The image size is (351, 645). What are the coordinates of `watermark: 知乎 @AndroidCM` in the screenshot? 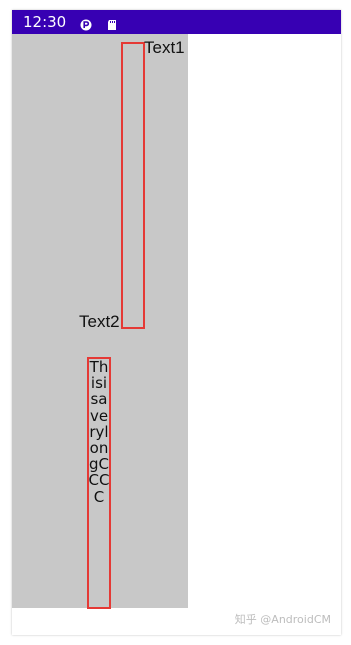 It's located at (282, 619).